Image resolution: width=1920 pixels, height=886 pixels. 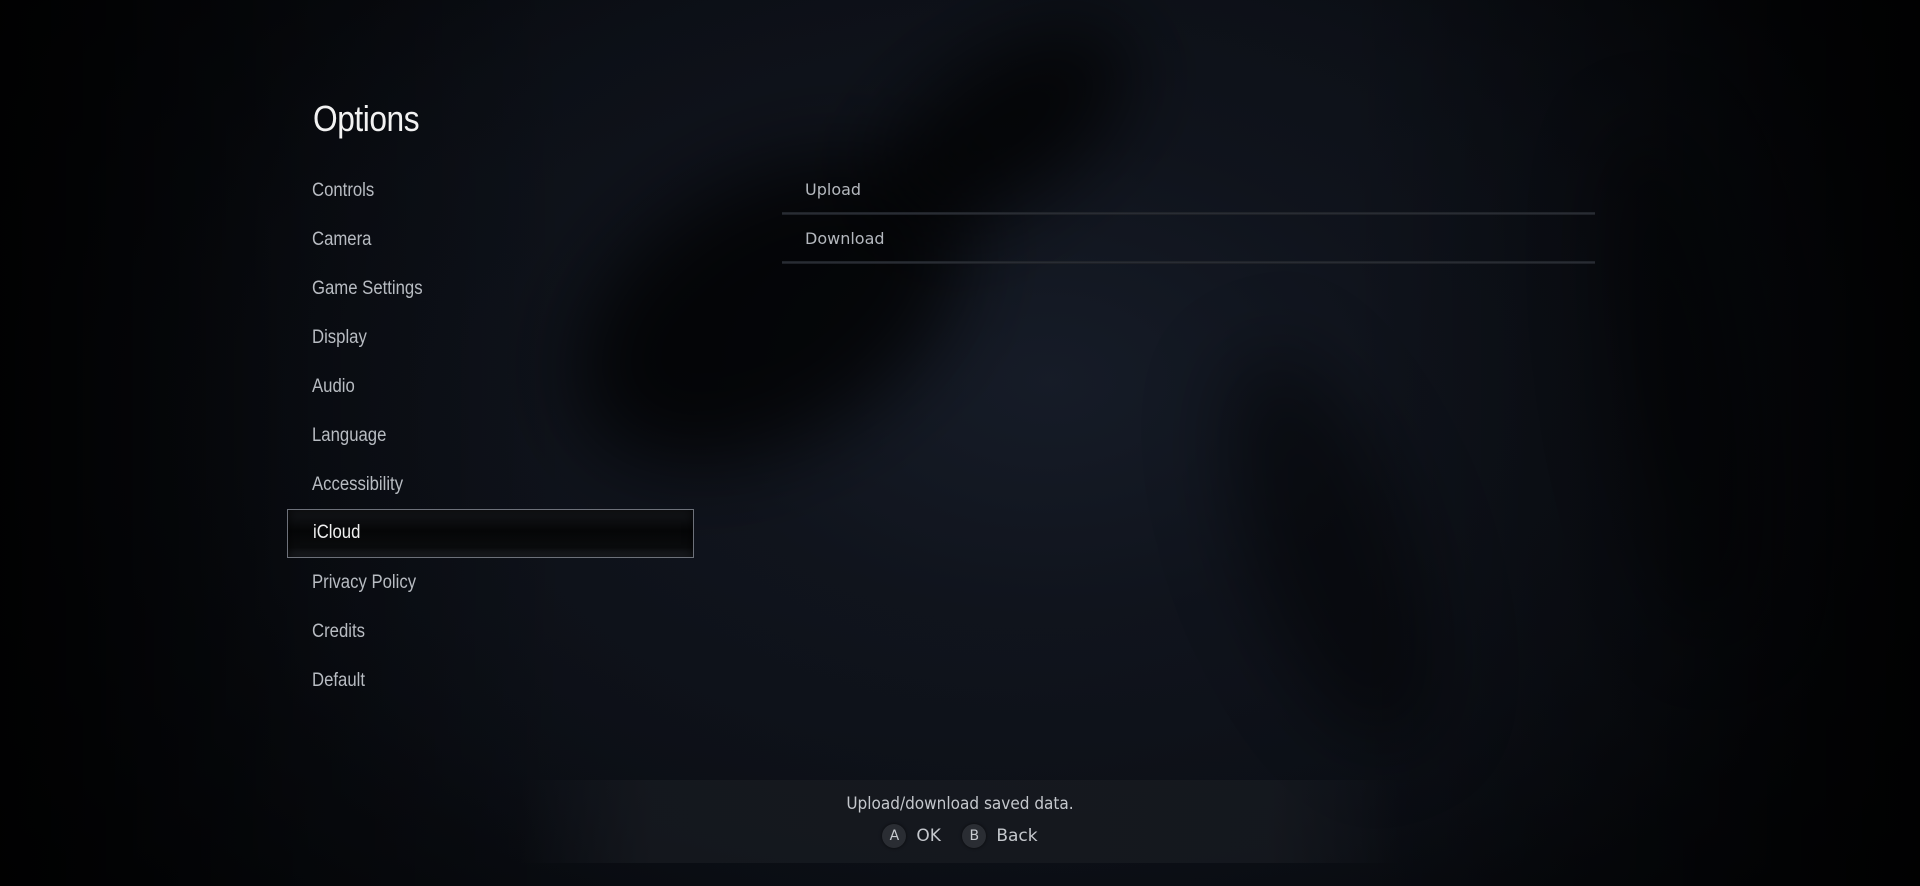 I want to click on menu-item-label: Display, so click(x=339, y=337).